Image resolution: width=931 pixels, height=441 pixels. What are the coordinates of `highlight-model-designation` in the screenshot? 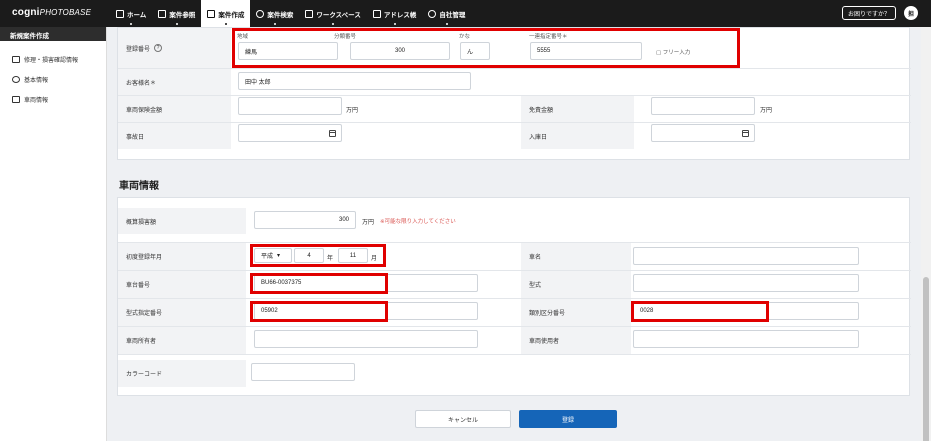 It's located at (319, 311).